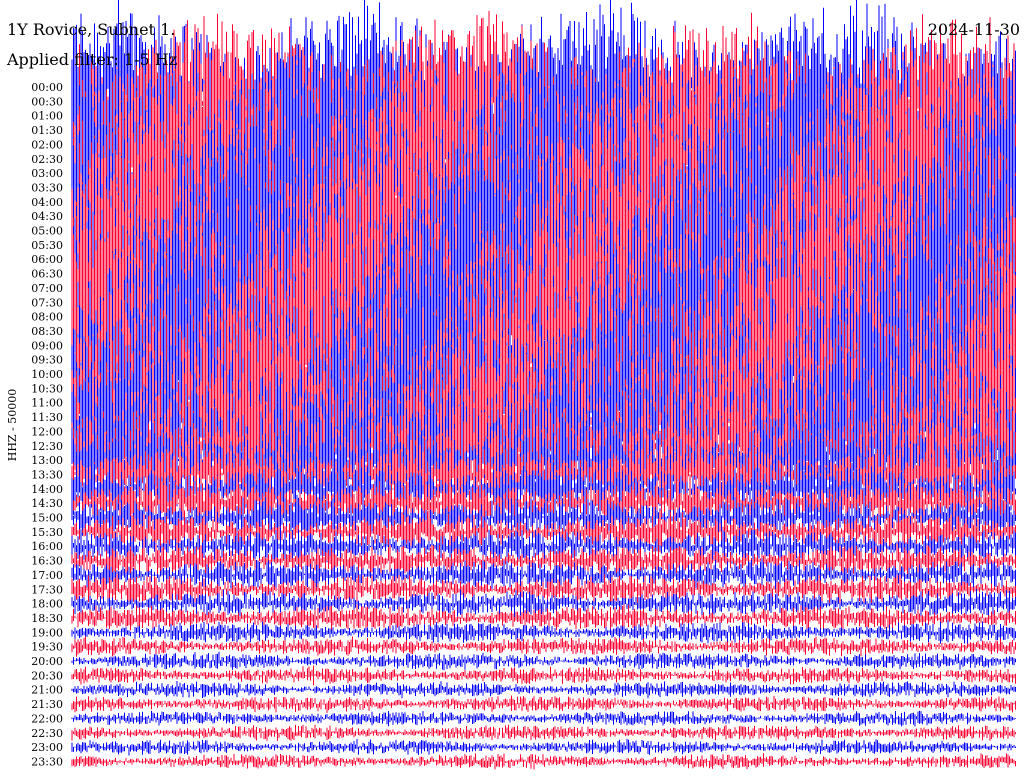 The width and height of the screenshot is (1024, 780). Describe the element at coordinates (47, 116) in the screenshot. I see `y-tick-label: 01:00` at that location.